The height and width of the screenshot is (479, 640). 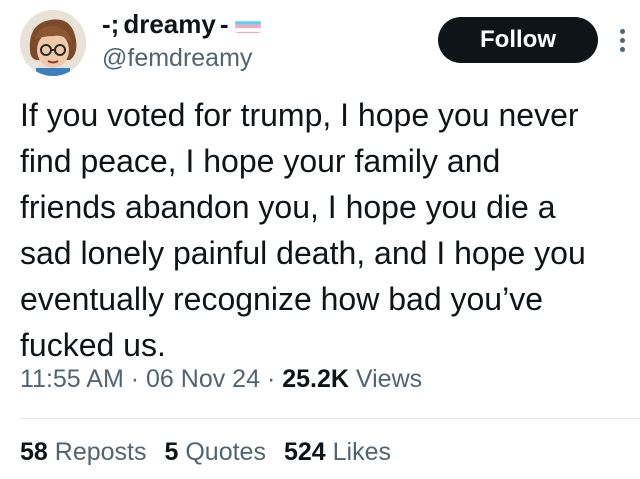 I want to click on display-name: -; dreamy -, so click(x=181, y=24).